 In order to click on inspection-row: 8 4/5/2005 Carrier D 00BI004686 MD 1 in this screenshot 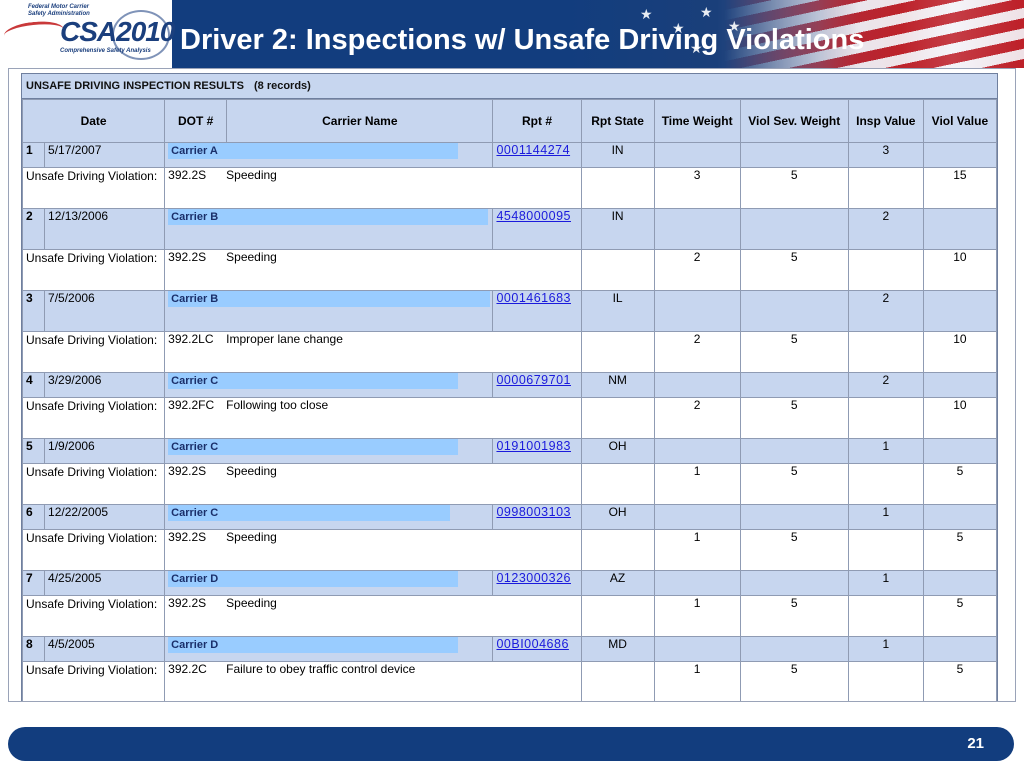, I will do `click(509, 649)`.